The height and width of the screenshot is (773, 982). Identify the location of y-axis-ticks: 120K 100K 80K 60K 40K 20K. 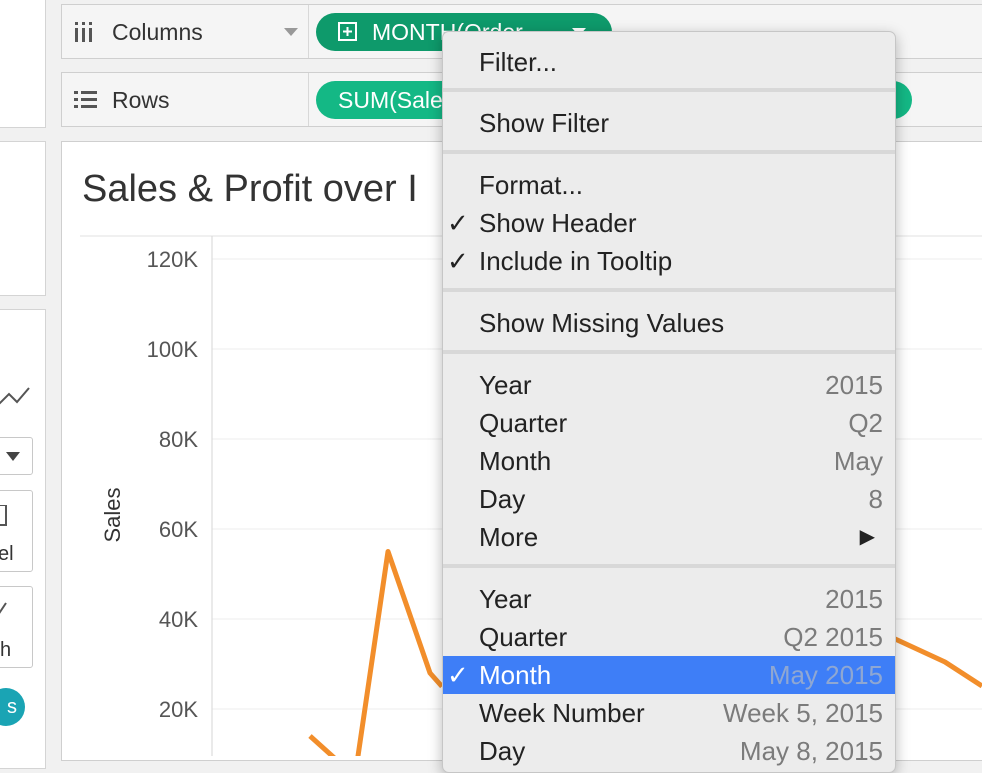
(173, 484).